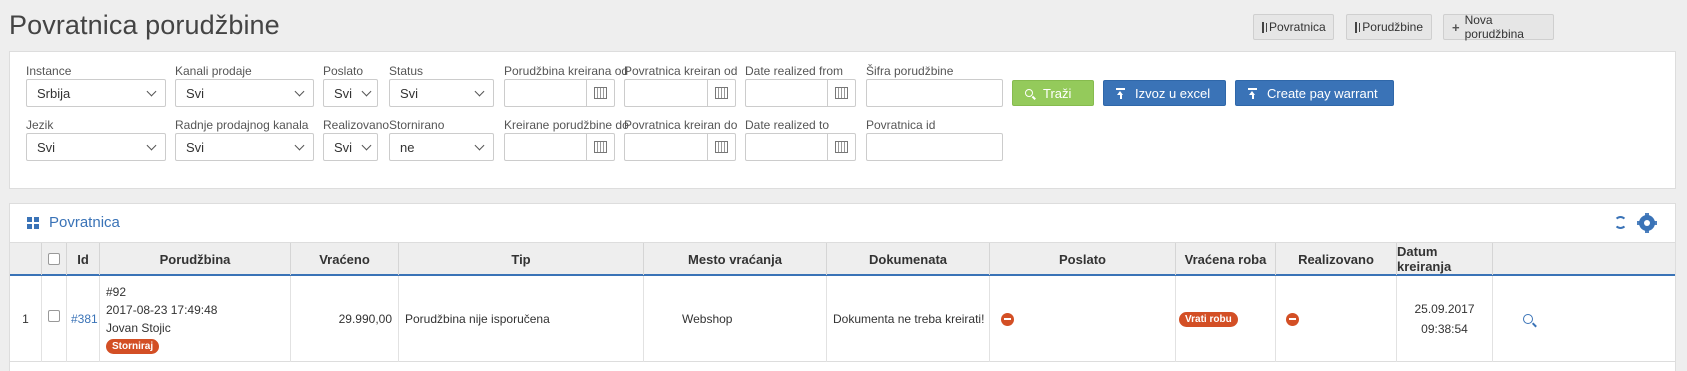 Image resolution: width=1687 pixels, height=371 pixels. I want to click on tip-cell: Porudžbina nije isporučena, so click(520, 319).